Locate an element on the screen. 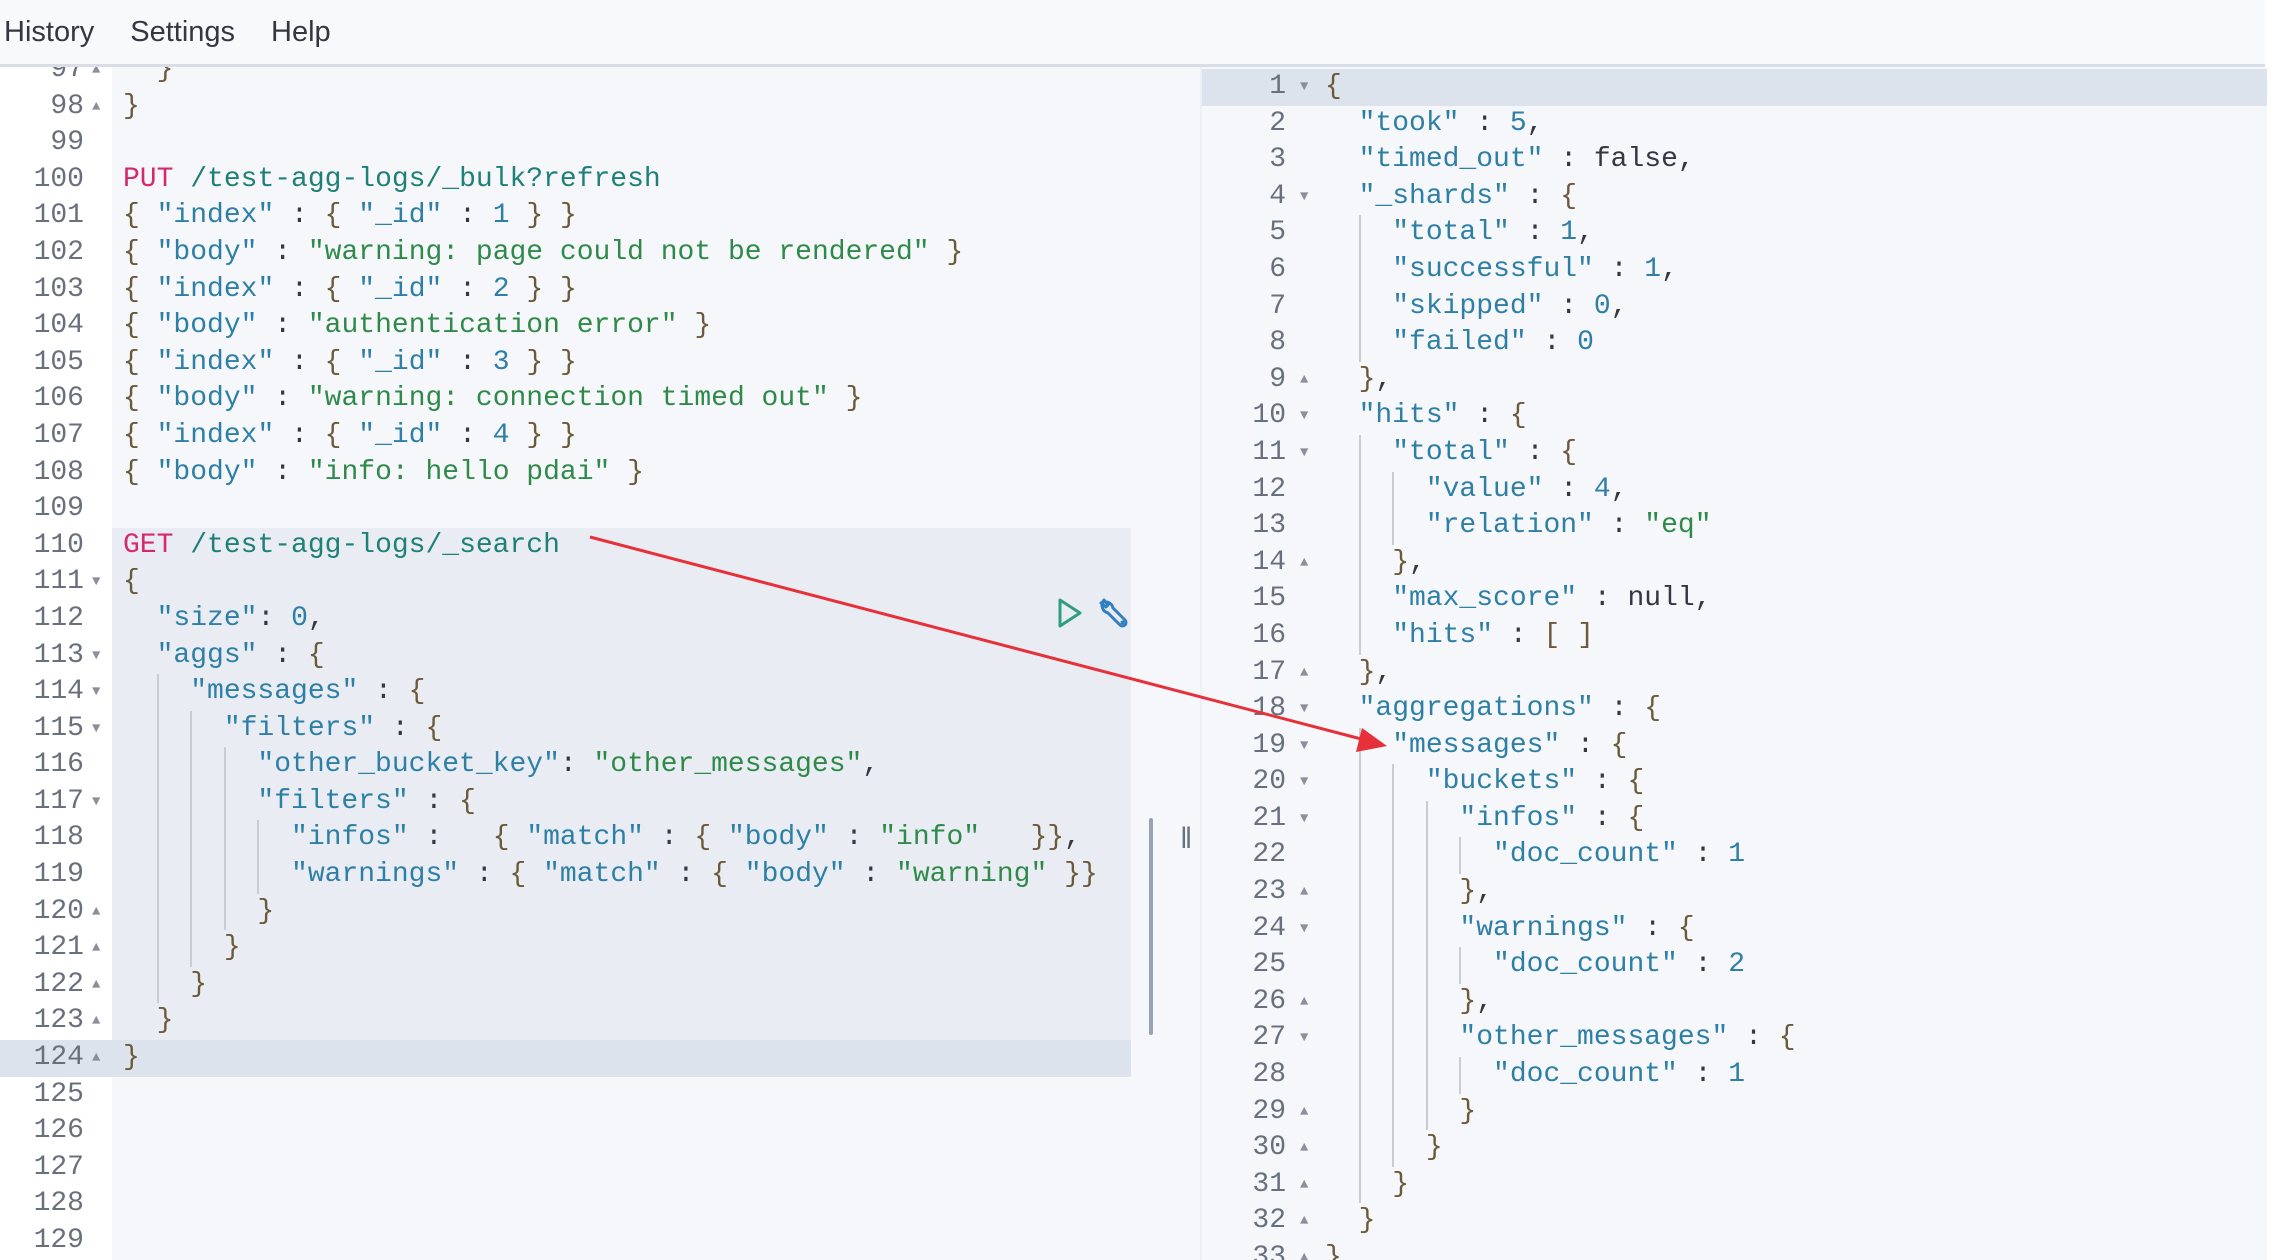 The width and height of the screenshot is (2290, 1260). line-number: 10 is located at coordinates (1269, 416).